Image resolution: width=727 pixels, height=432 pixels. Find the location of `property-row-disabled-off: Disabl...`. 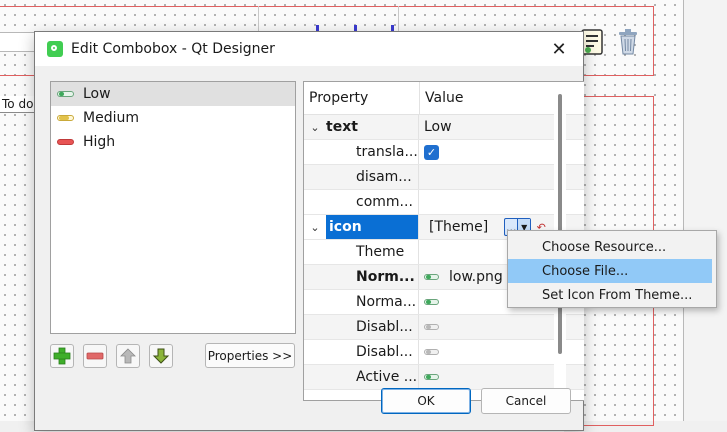

property-row-disabled-off: Disabl... is located at coordinates (444, 327).